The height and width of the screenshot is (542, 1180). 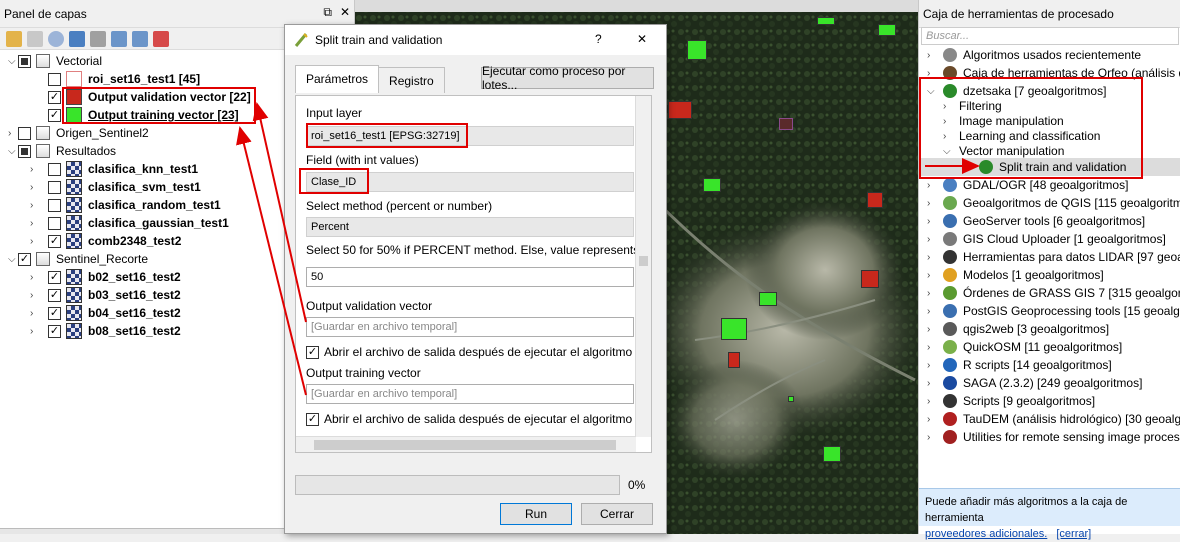 I want to click on layer-b04: › ✓ b04_set16_test2, so click(x=105, y=313).